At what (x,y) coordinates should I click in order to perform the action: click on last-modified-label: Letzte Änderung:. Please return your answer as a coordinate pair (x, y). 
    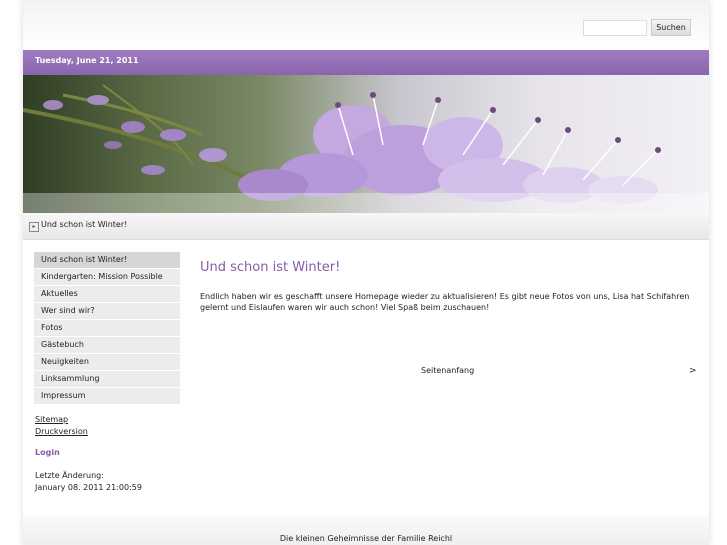
    Looking at the image, I should click on (69, 475).